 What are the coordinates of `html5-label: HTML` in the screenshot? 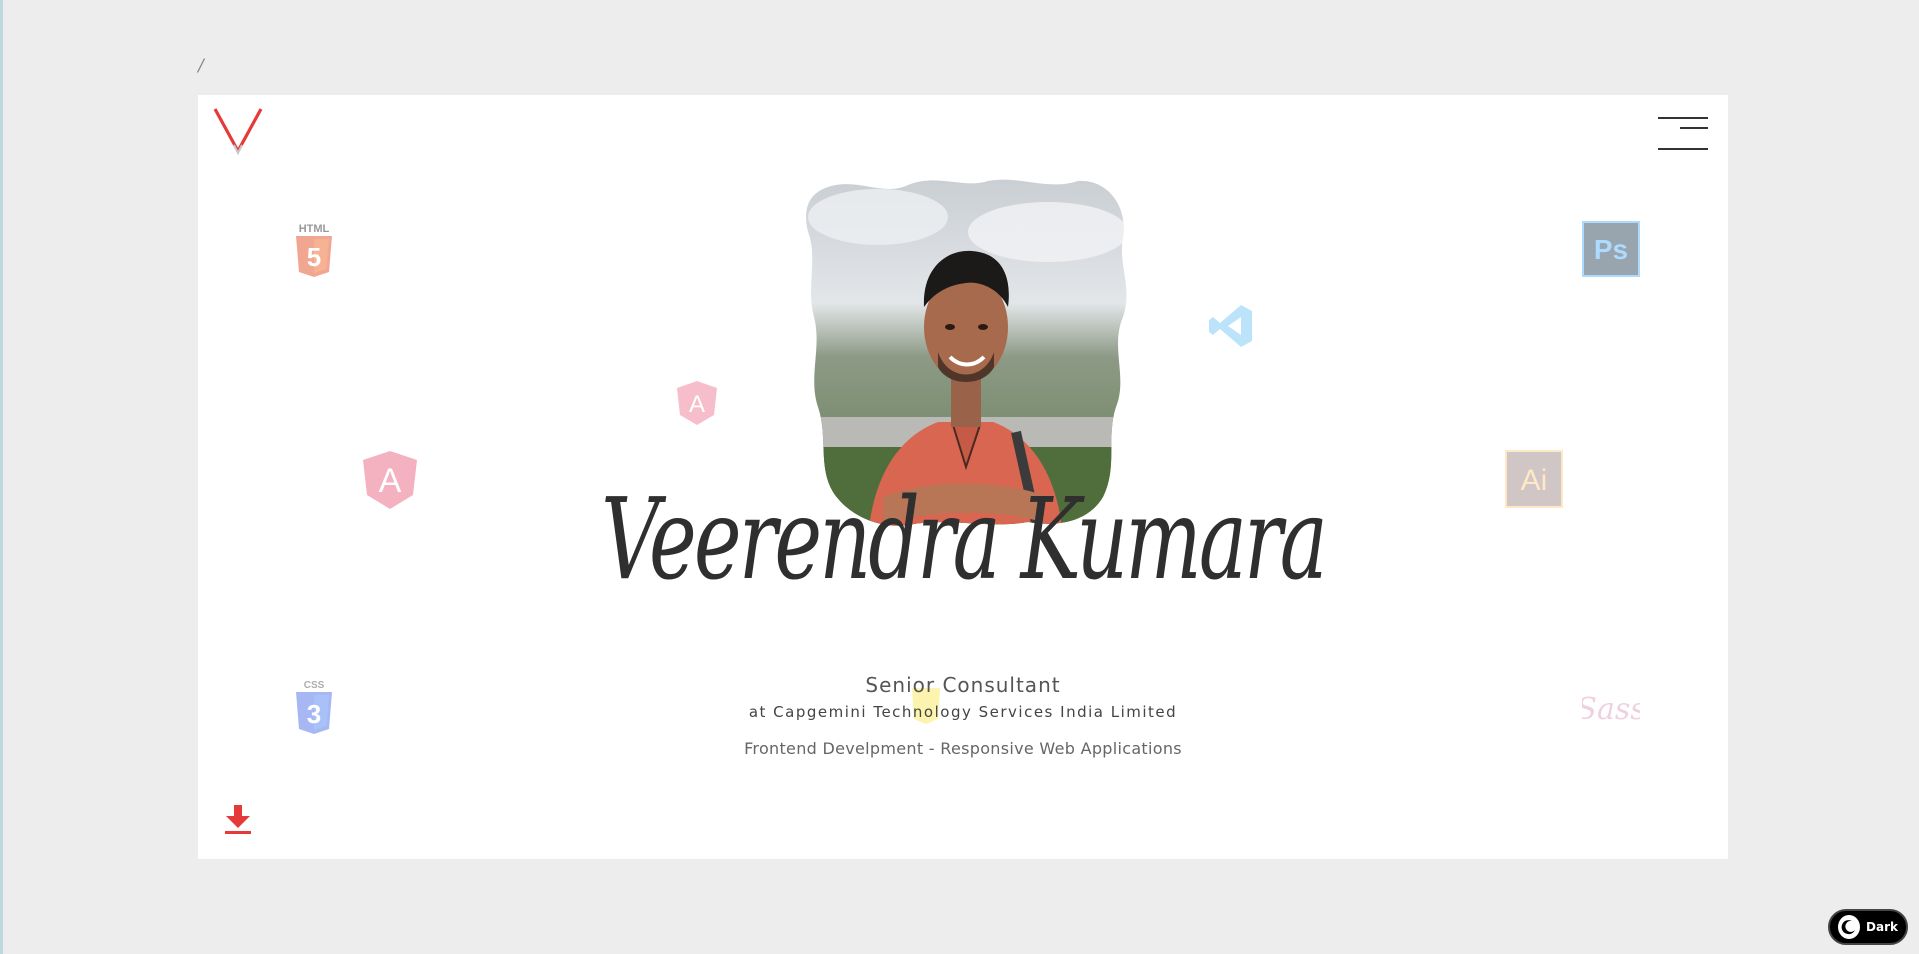 It's located at (314, 229).